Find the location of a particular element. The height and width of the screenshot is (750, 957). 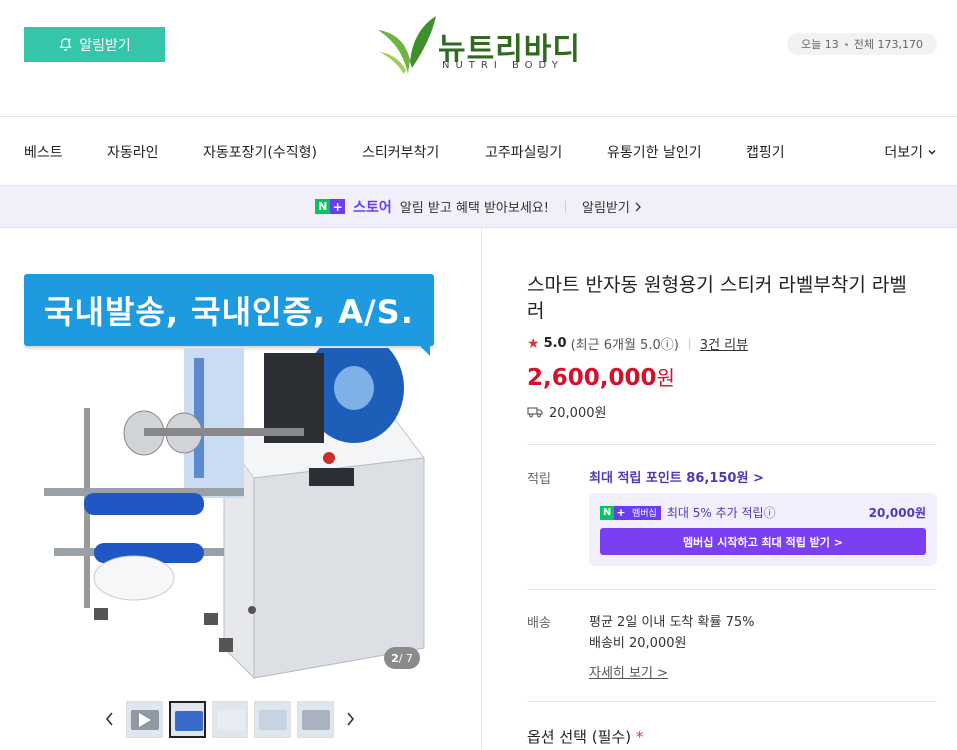

play-icon is located at coordinates (144, 719).